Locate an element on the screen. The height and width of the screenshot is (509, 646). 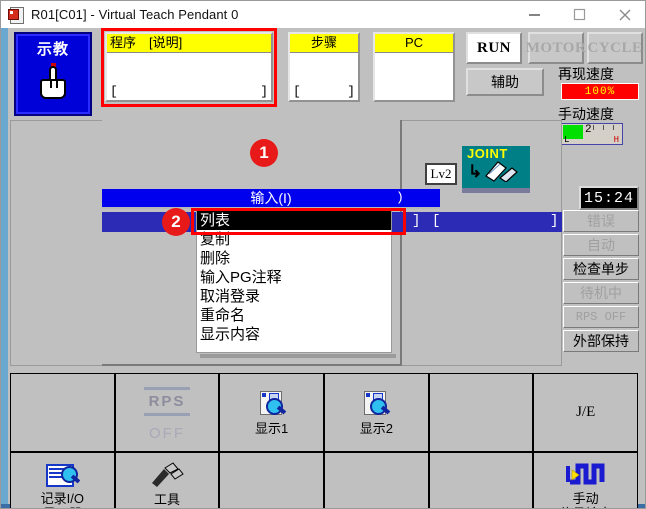
status-standby: 待机中 is located at coordinates (601, 293).